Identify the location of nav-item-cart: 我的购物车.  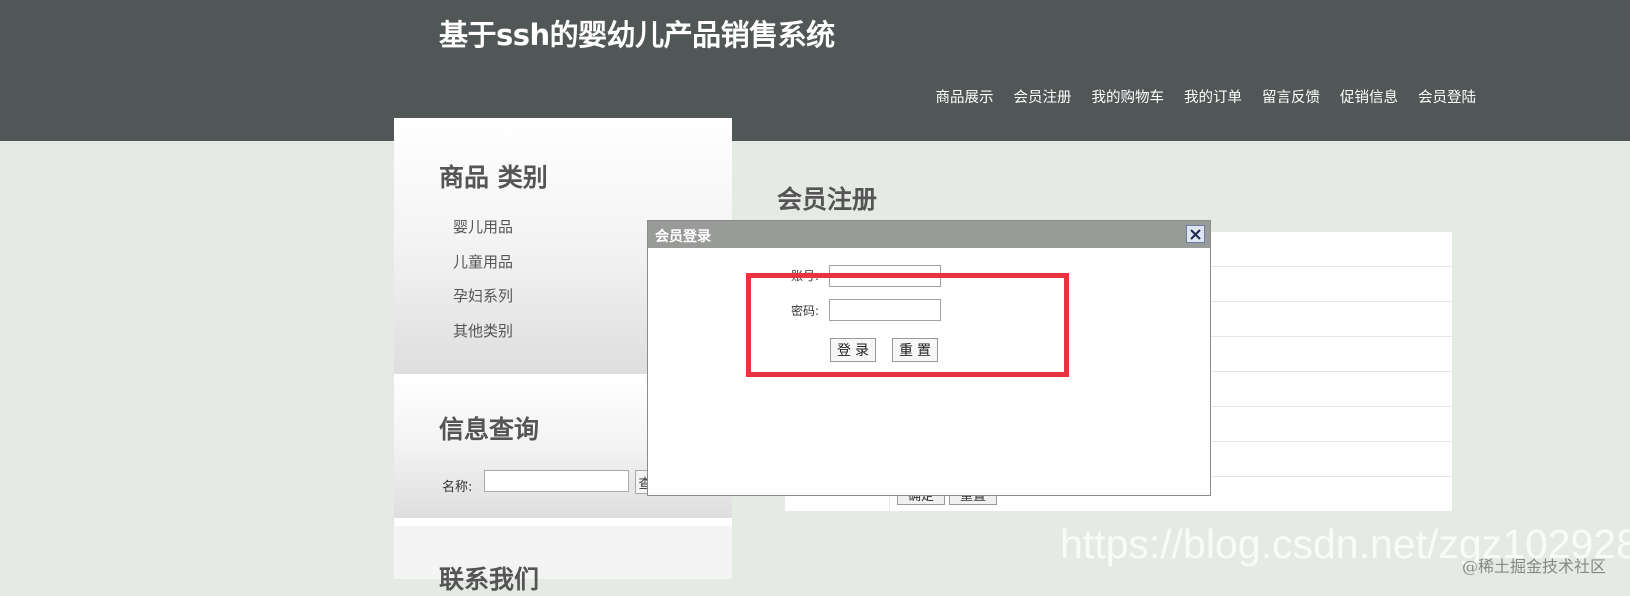
(1128, 96).